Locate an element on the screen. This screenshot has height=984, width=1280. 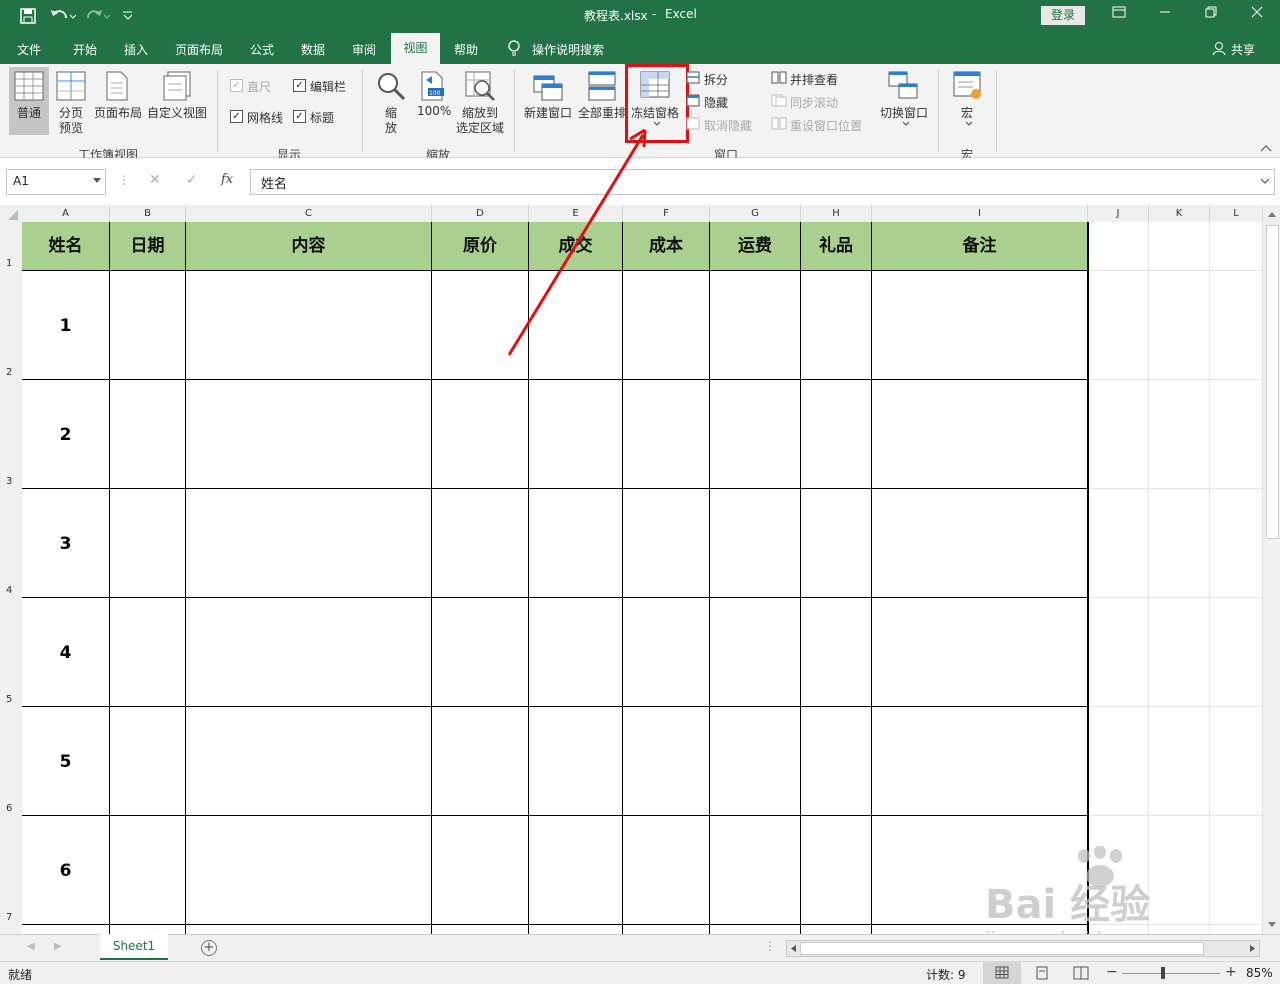
tab-file: 文件 is located at coordinates (29, 49).